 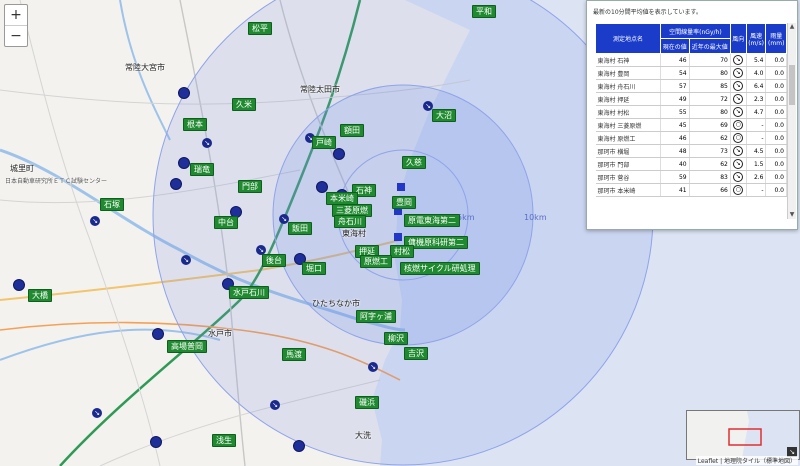 I want to click on station-label: 水戸石川, so click(x=249, y=292).